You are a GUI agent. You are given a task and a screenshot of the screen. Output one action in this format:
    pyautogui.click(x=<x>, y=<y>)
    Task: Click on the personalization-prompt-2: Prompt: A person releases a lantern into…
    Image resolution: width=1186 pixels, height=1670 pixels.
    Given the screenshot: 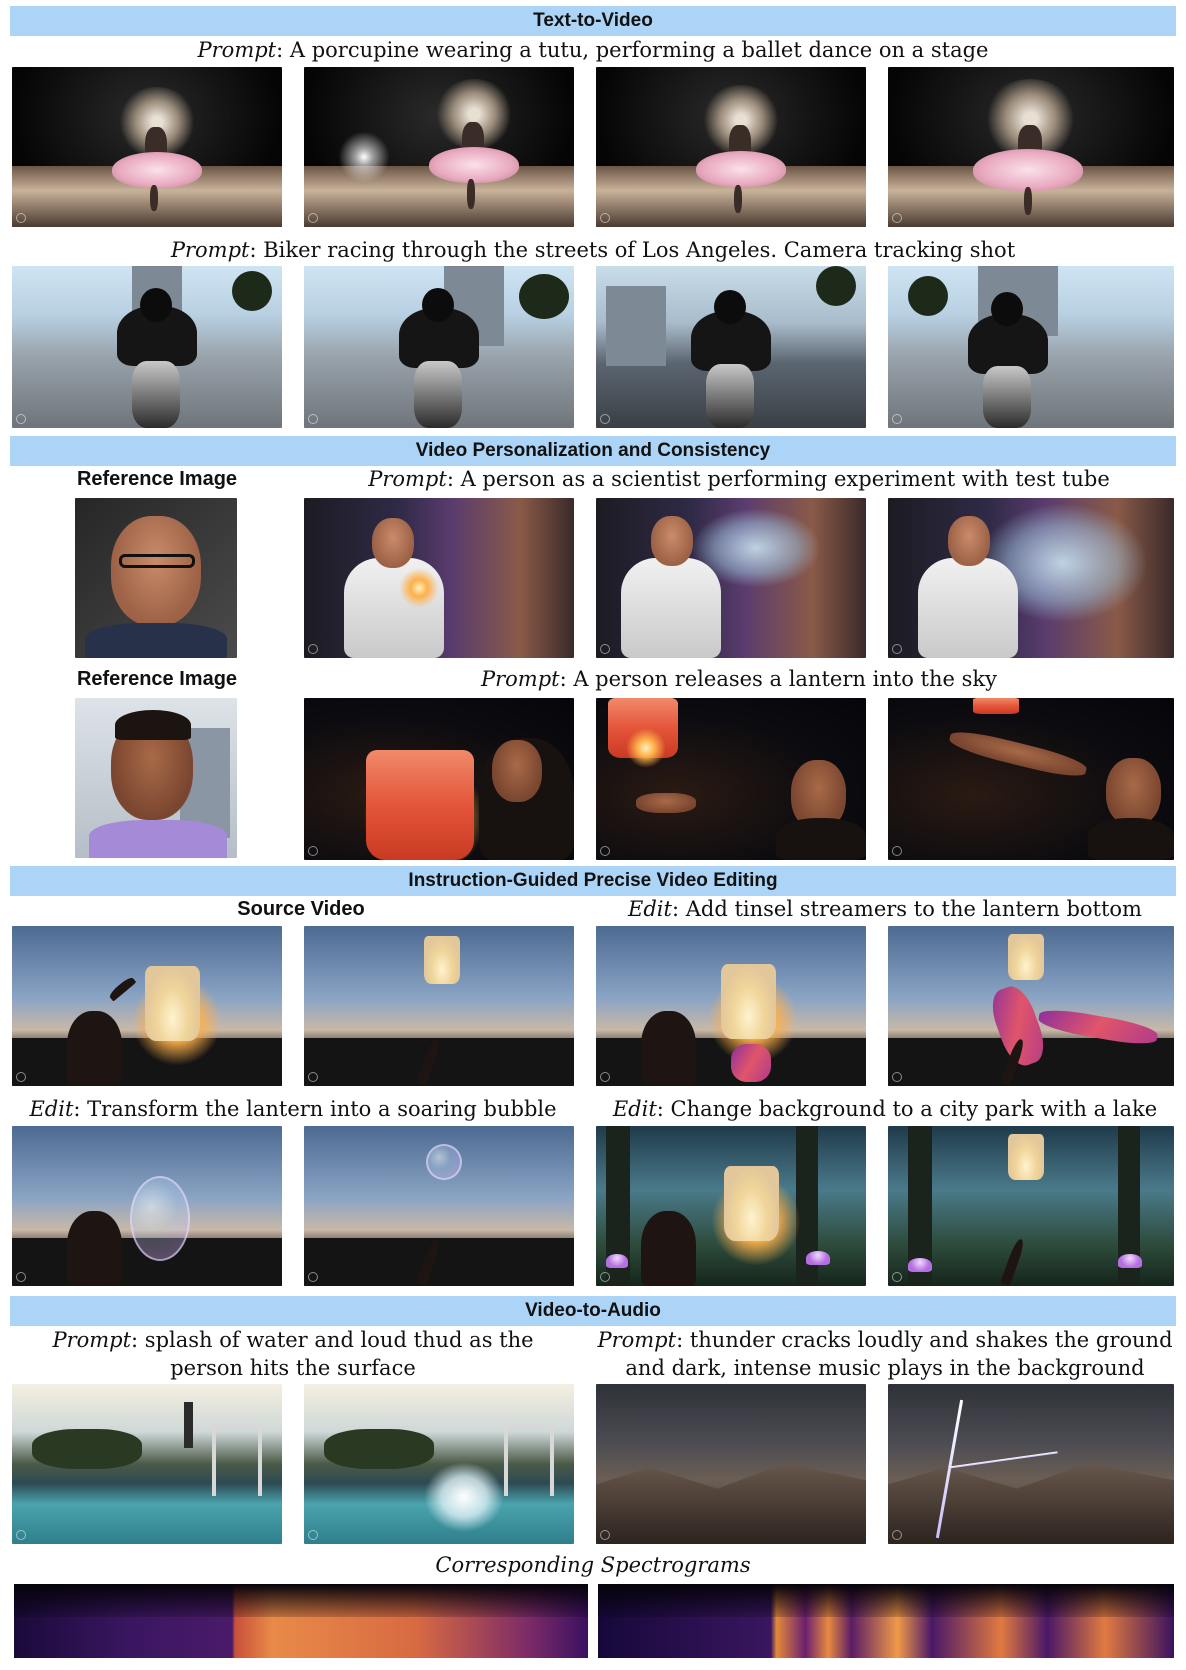 What is the action you would take?
    pyautogui.click(x=739, y=679)
    